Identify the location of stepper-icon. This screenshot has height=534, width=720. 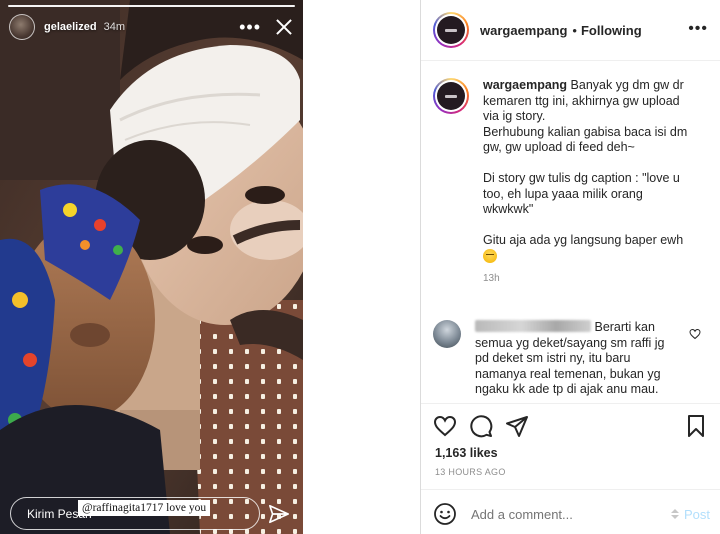
(674, 514).